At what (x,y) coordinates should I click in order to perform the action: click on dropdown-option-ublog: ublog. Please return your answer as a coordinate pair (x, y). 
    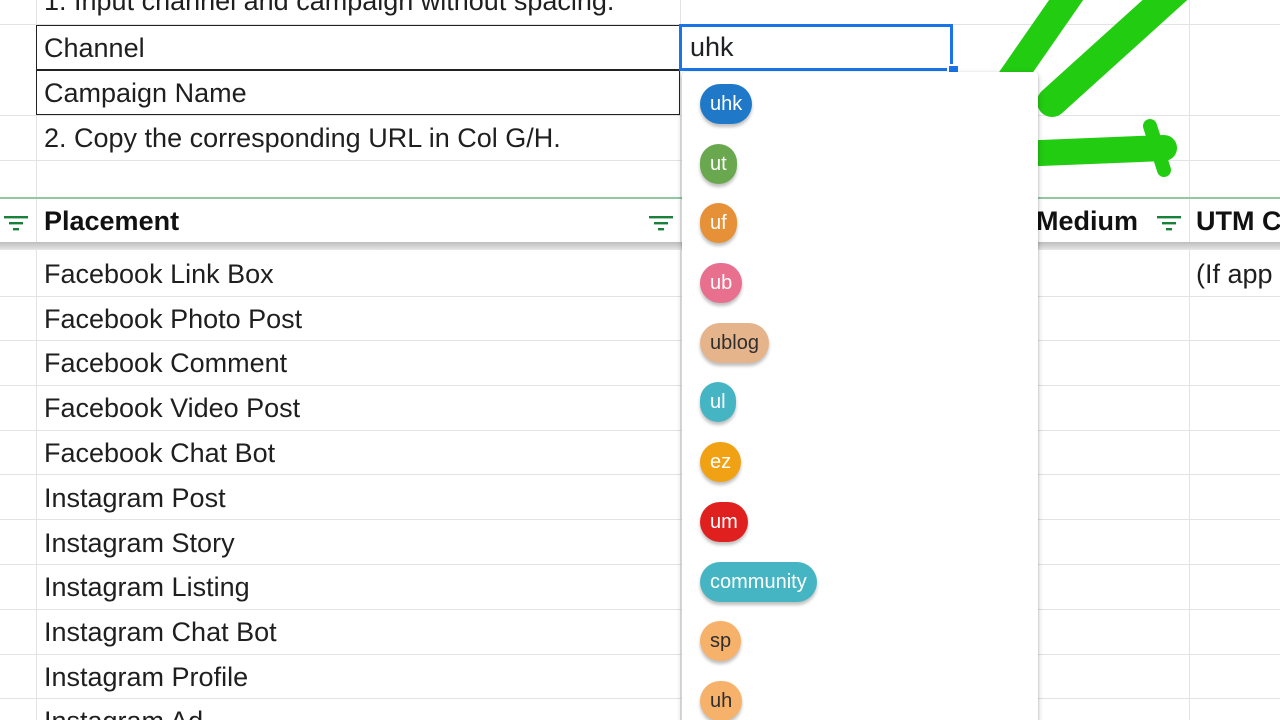
    Looking at the image, I should click on (734, 343).